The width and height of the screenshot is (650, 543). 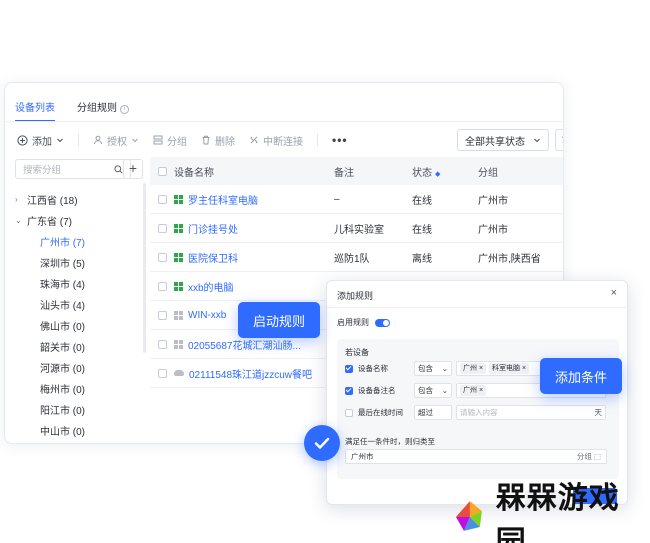 I want to click on tree-node-label: 江西省 (18), so click(x=52, y=201).